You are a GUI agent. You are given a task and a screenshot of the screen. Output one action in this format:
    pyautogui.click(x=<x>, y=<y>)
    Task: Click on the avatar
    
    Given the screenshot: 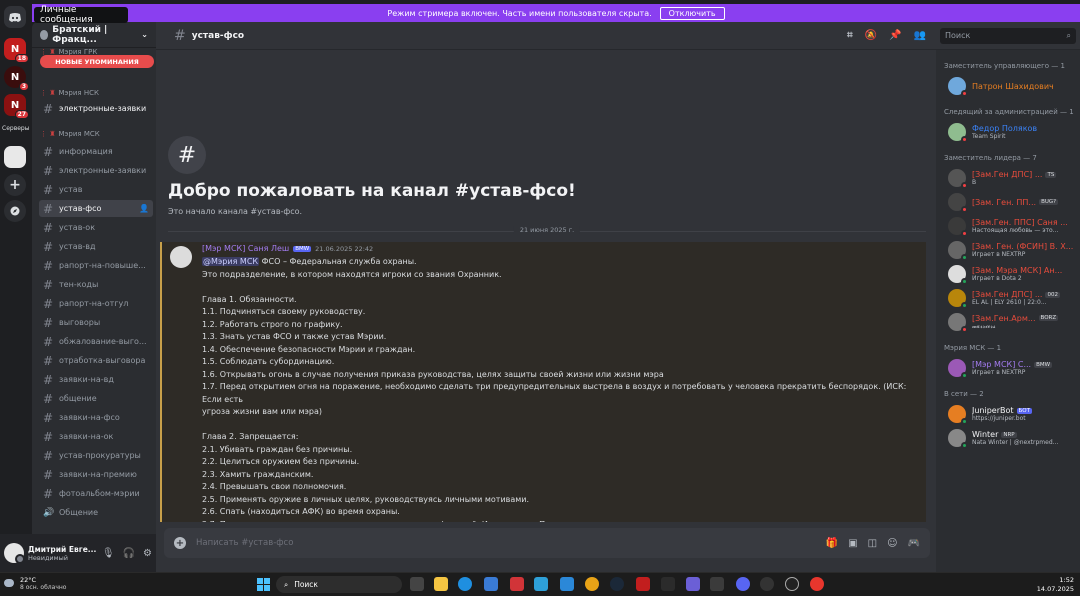 What is the action you would take?
    pyautogui.click(x=14, y=553)
    